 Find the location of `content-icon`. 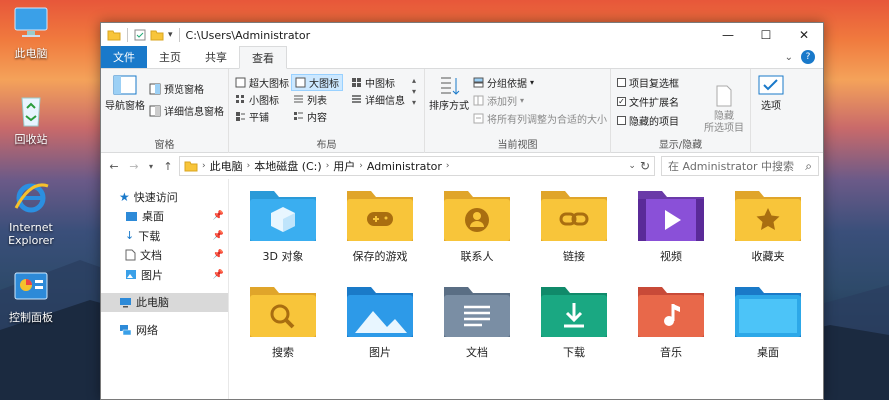

content-icon is located at coordinates (298, 116).